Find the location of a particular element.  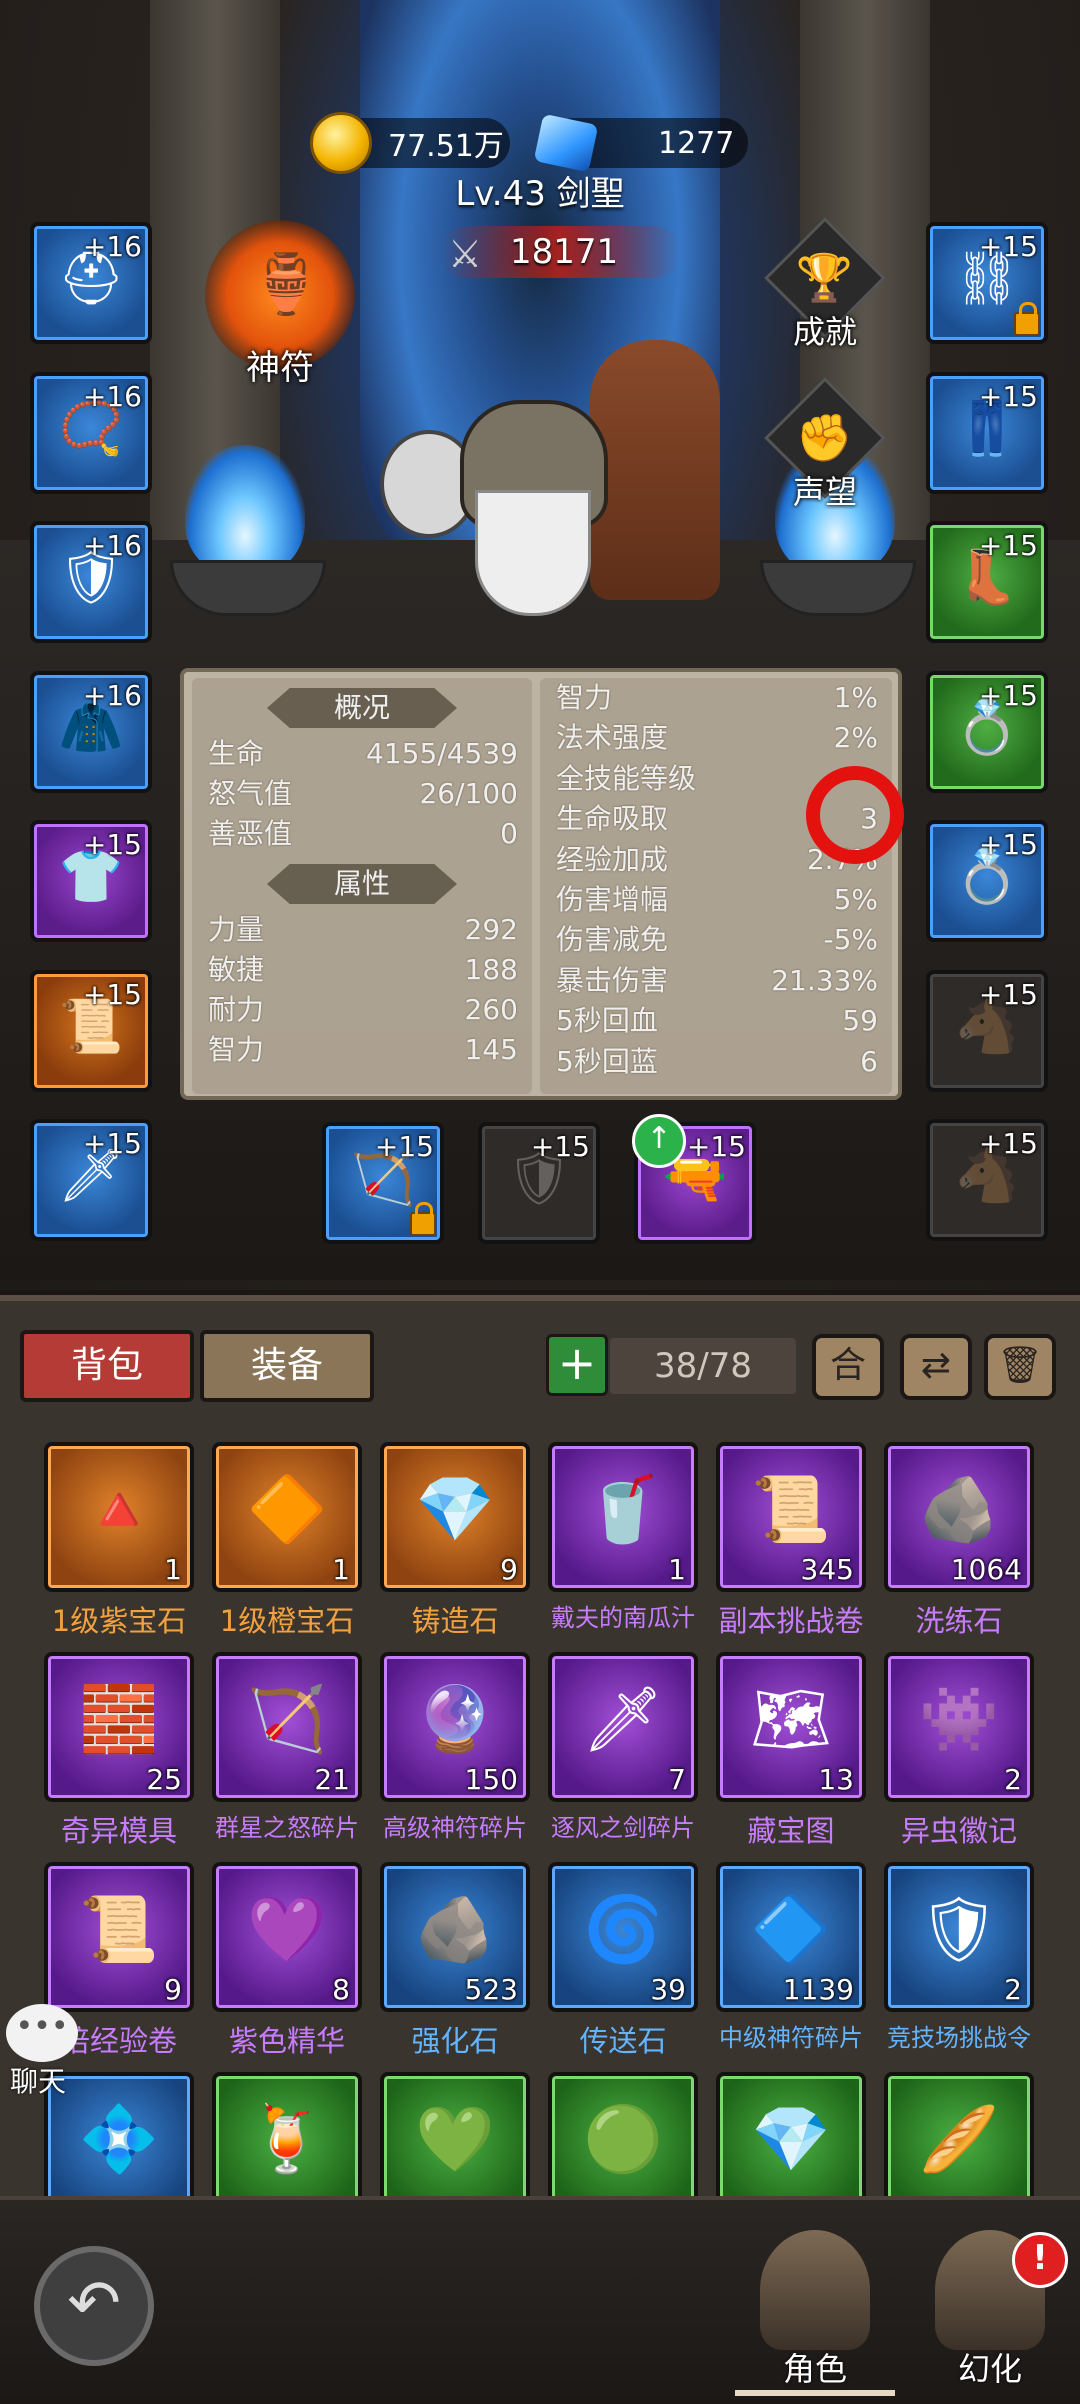

expand-capacity-button: + is located at coordinates (577, 1365).